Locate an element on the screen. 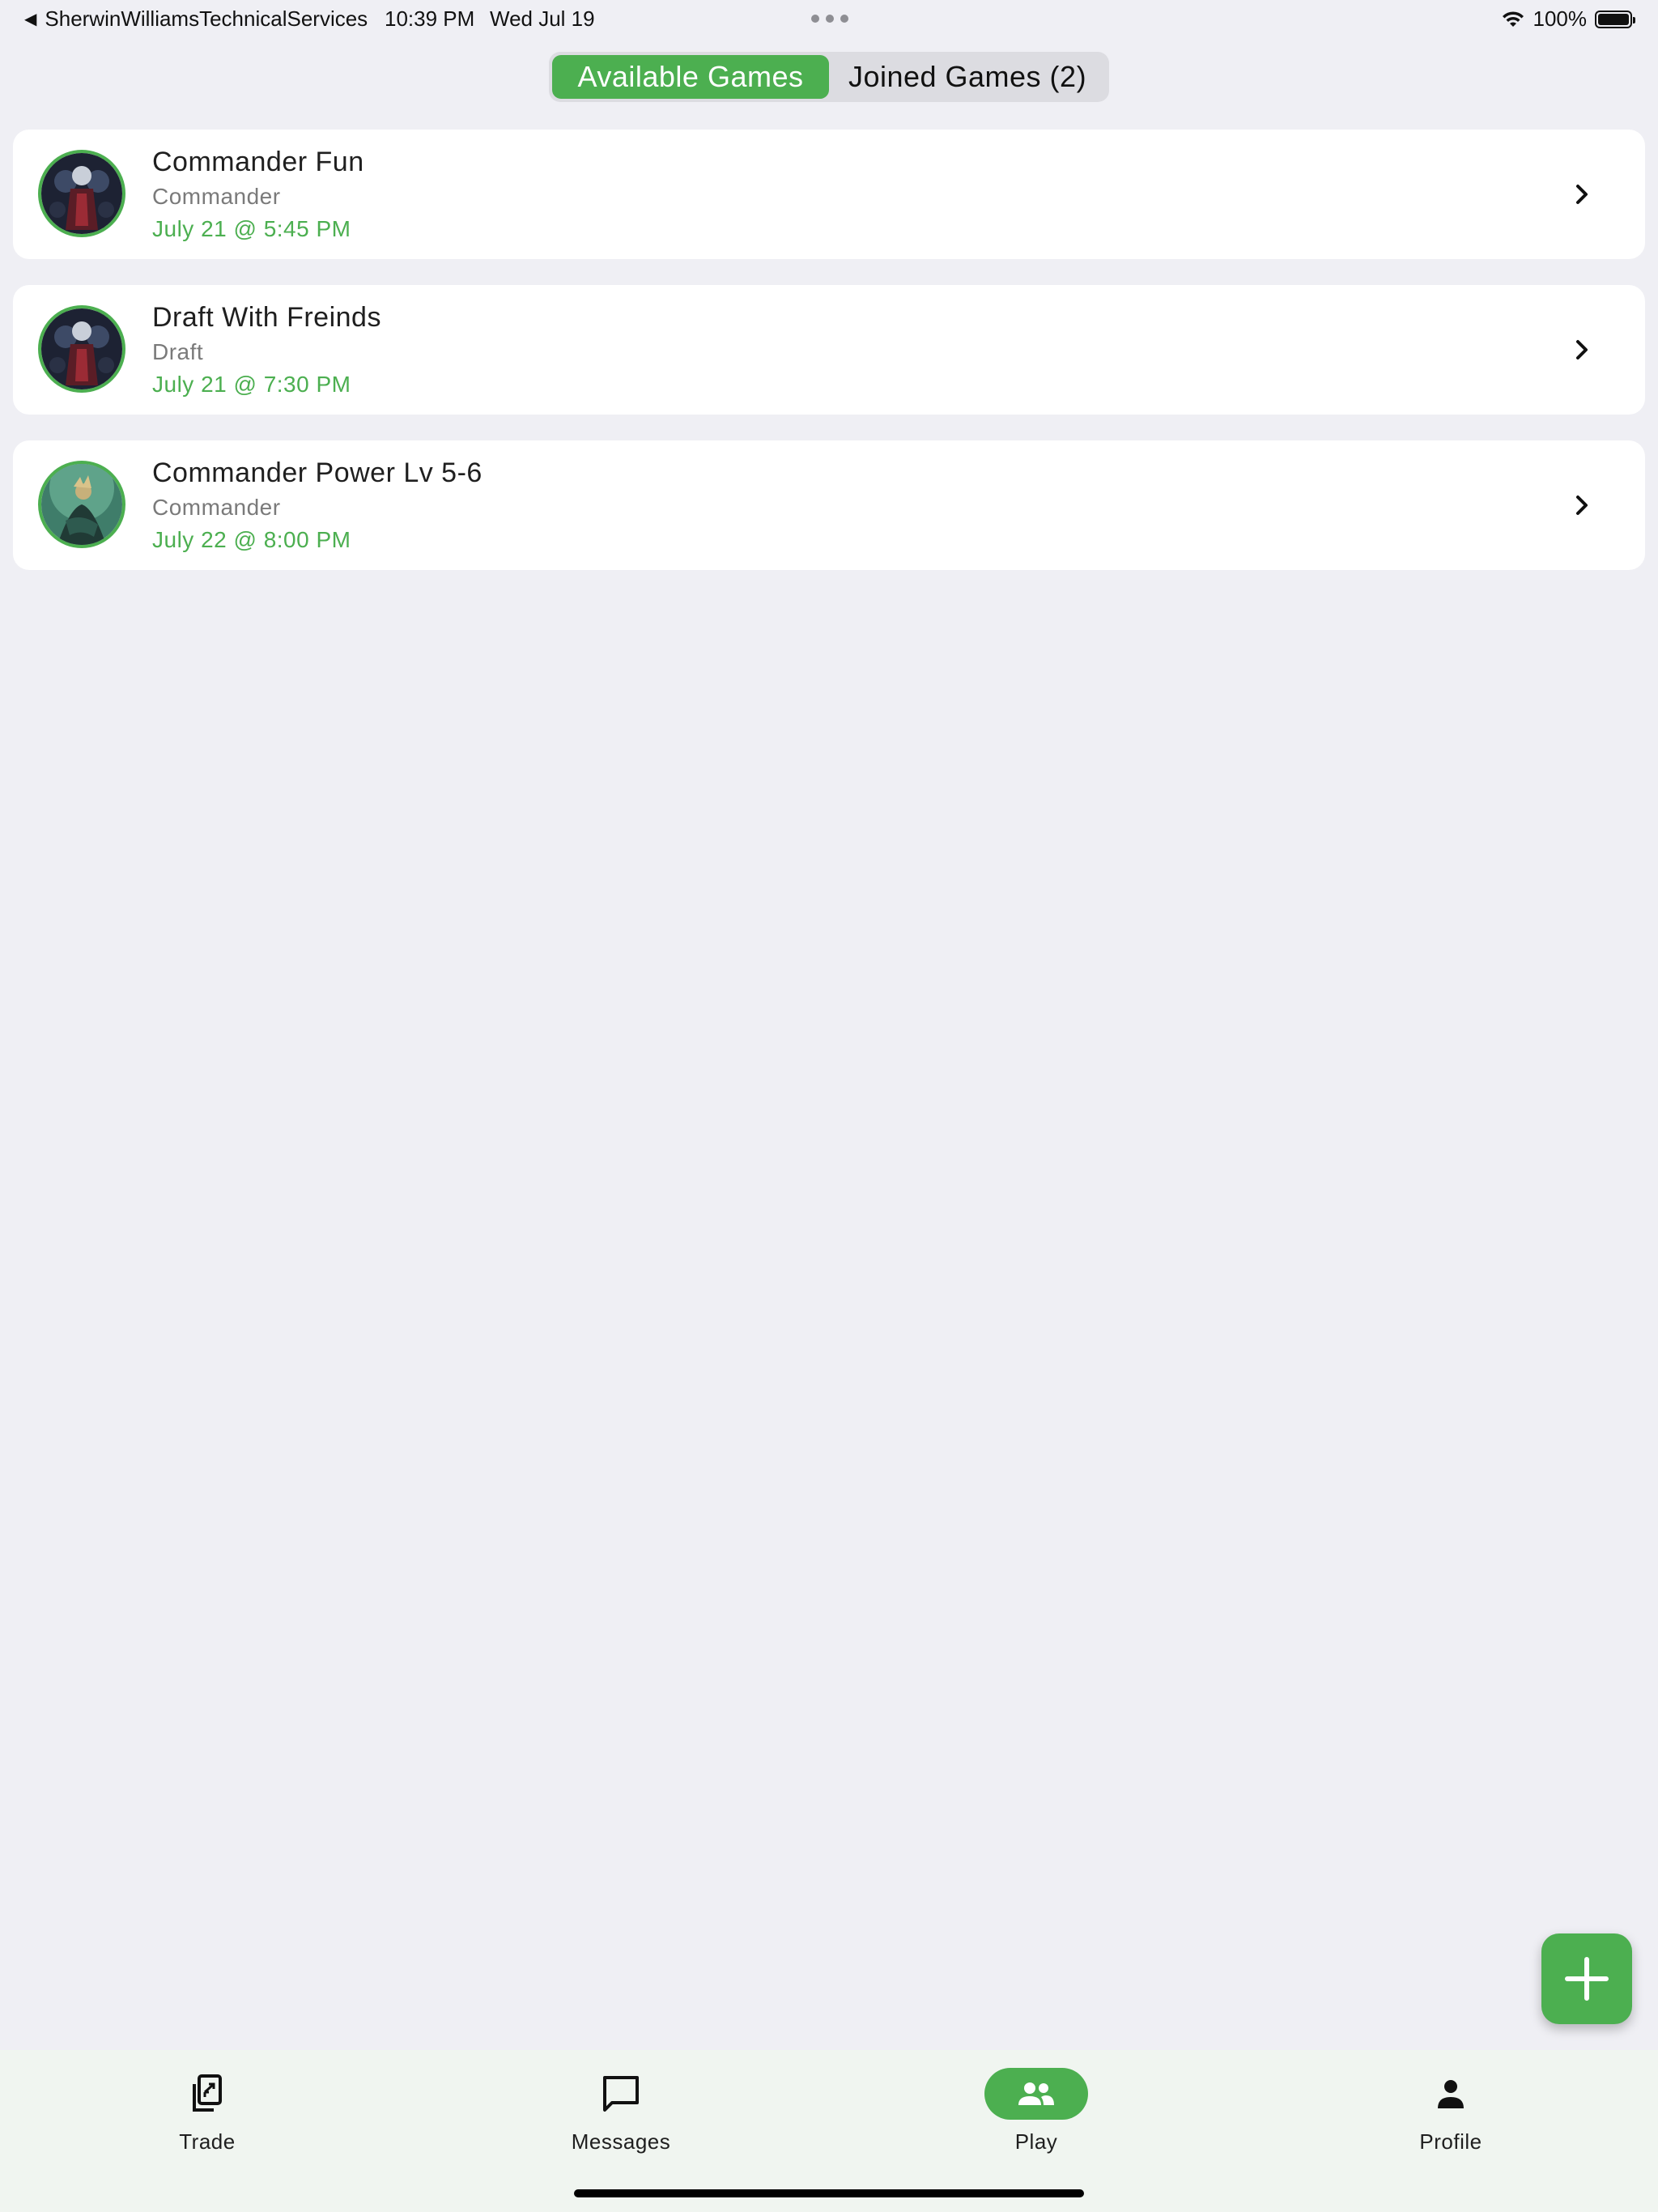  plus-icon is located at coordinates (1587, 1979).